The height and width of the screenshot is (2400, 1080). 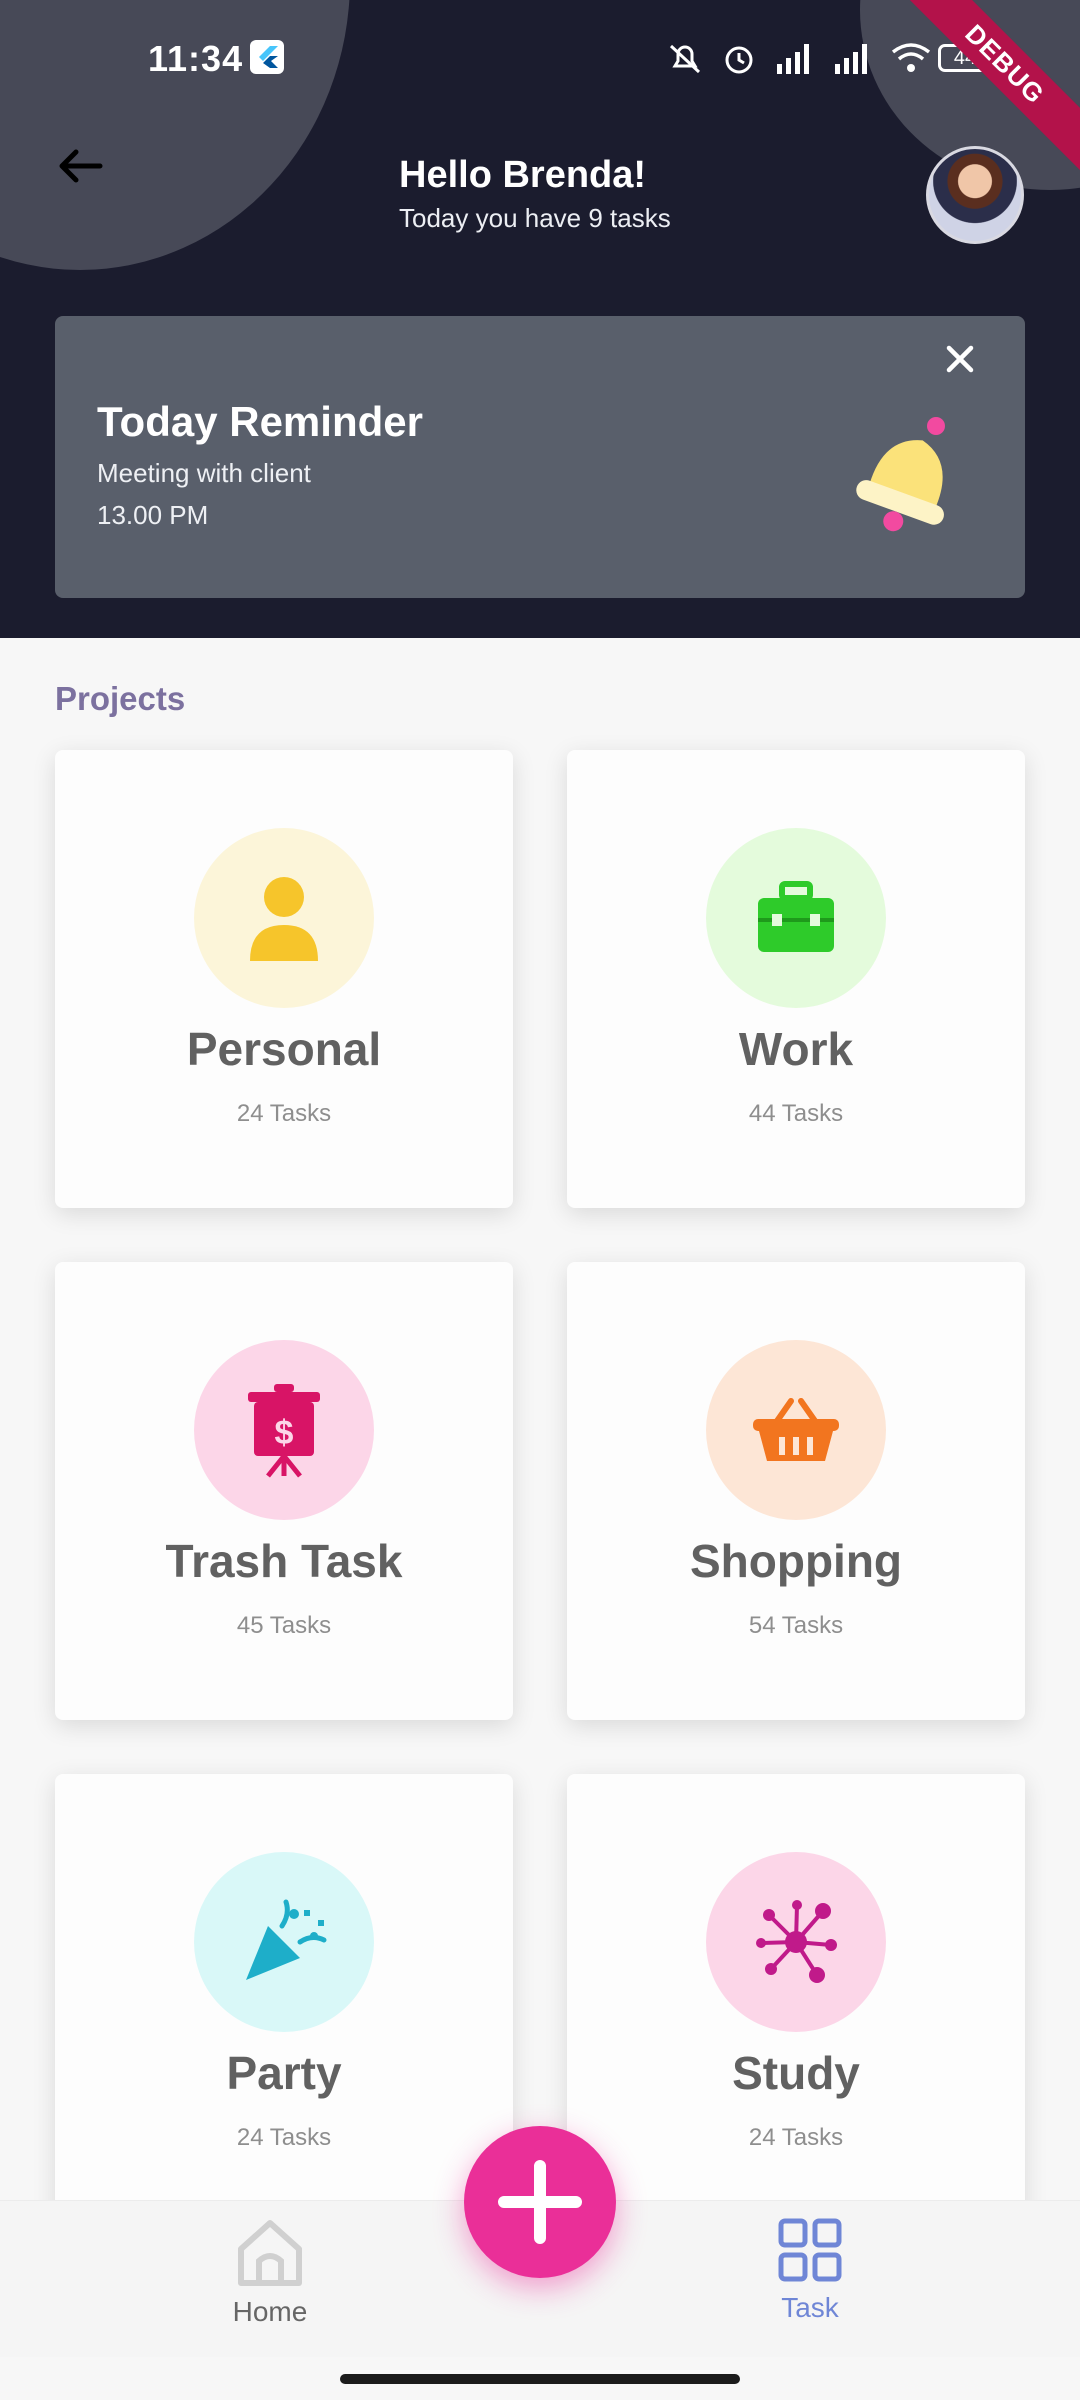 What do you see at coordinates (284, 1625) in the screenshot?
I see `project-task-count: 45 Tasks` at bounding box center [284, 1625].